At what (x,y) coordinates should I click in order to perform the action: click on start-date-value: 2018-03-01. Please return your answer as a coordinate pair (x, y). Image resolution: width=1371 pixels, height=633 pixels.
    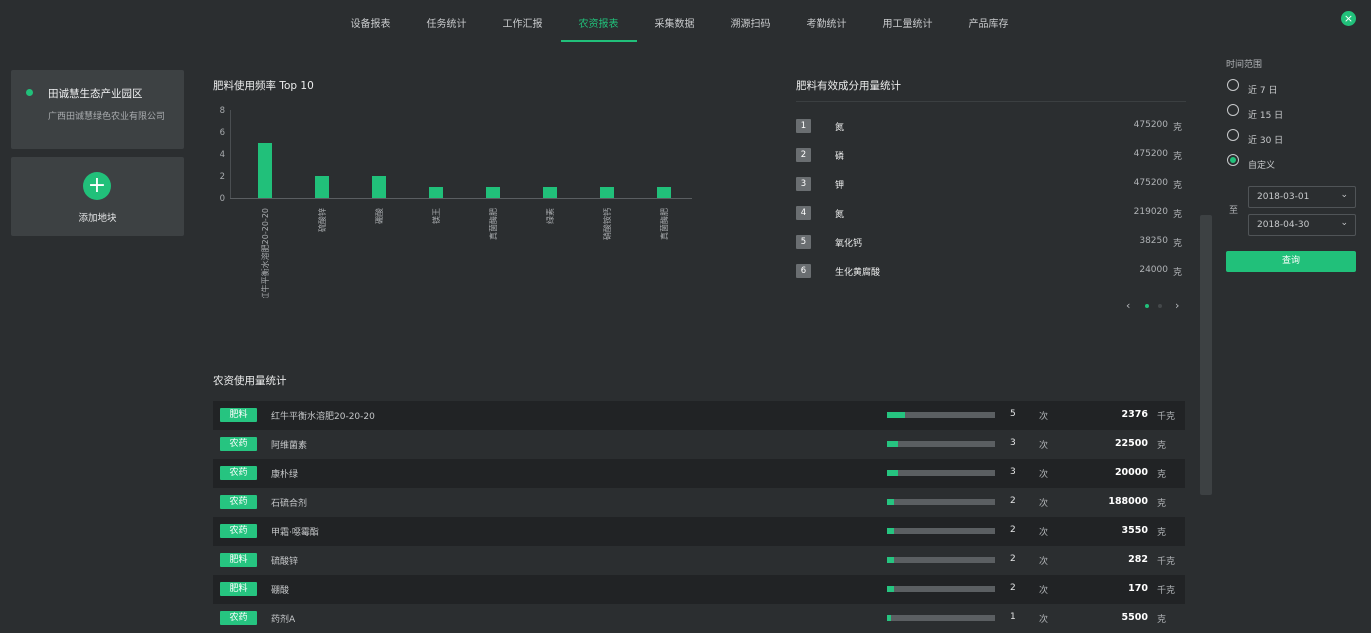
    Looking at the image, I should click on (1283, 197).